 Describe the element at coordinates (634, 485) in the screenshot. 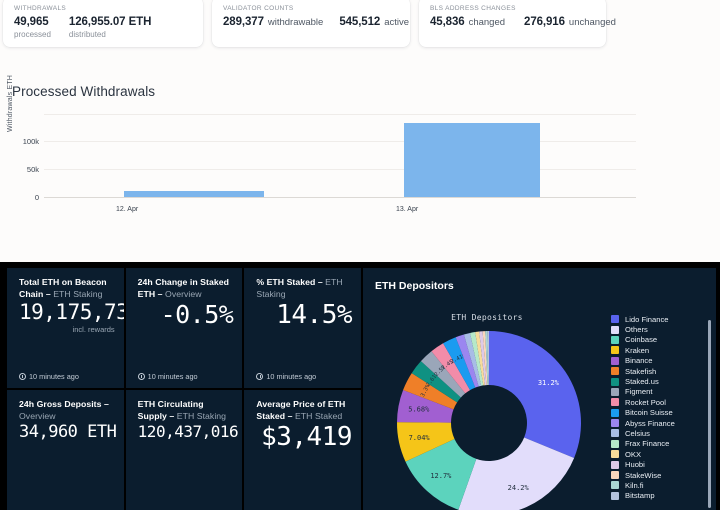

I see `legend-label: Kiln.fi` at that location.